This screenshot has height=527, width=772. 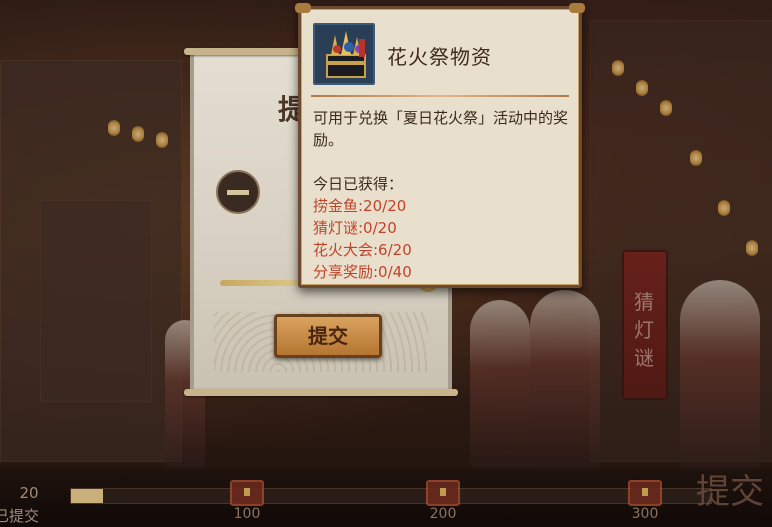 What do you see at coordinates (321, 392) in the screenshot?
I see `scroll-bottom-rod` at bounding box center [321, 392].